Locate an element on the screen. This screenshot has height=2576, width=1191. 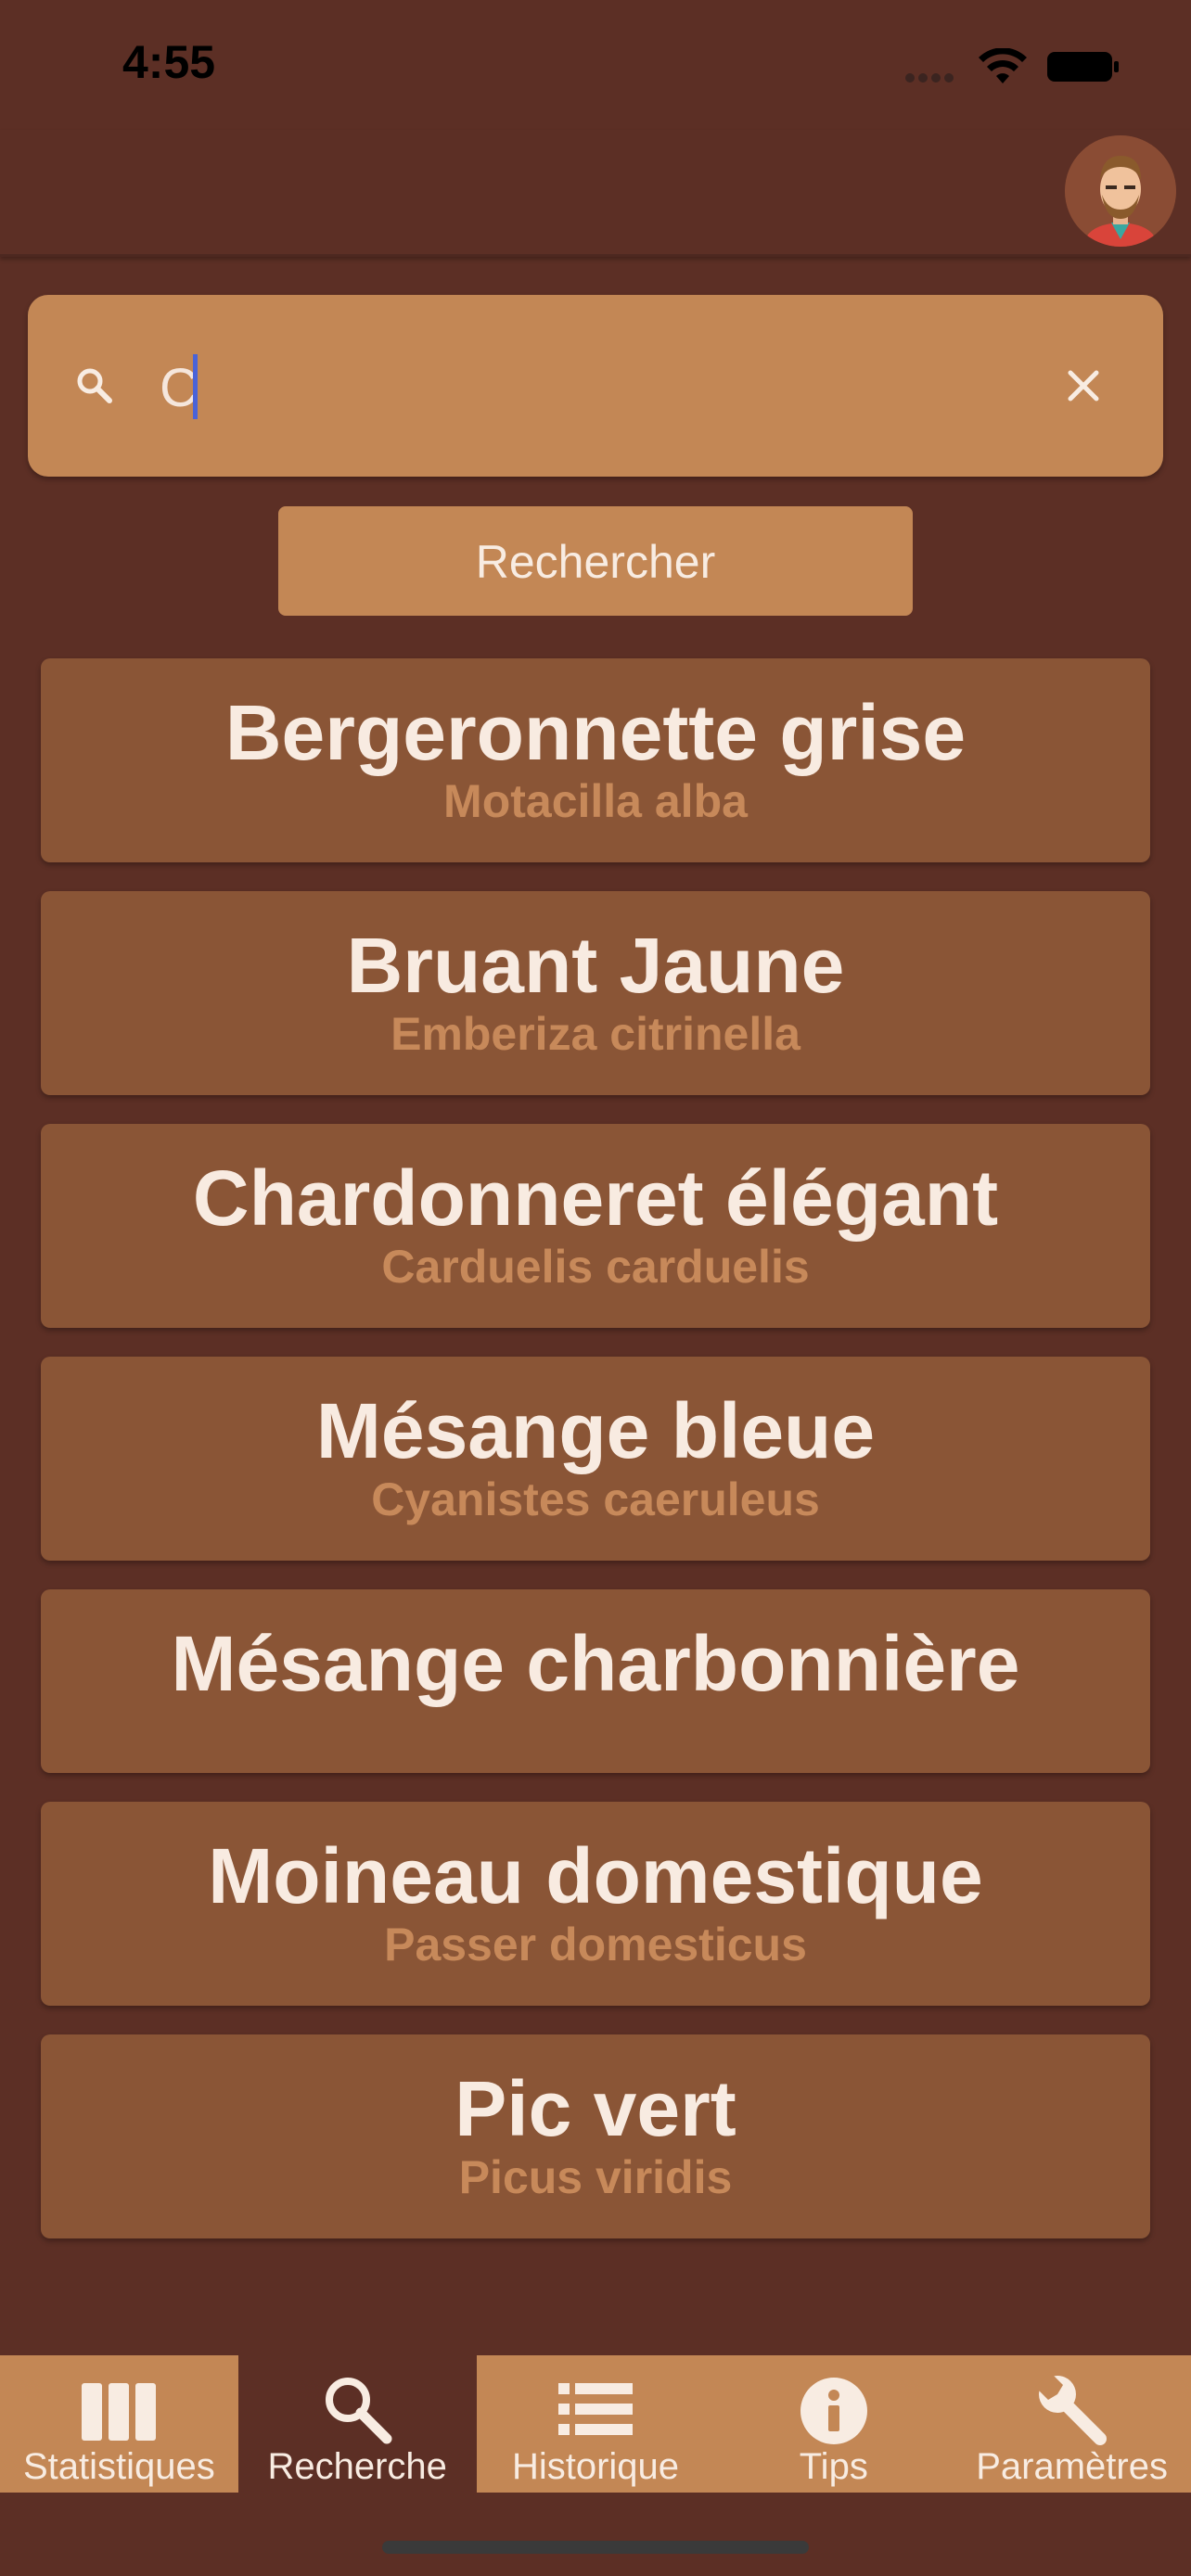
home-indicator is located at coordinates (595, 2547).